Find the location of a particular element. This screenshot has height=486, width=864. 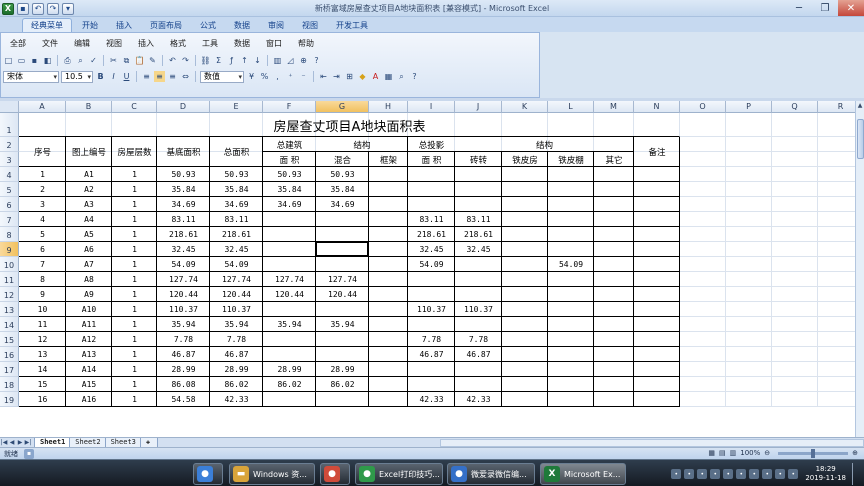

cell-seq: 7 is located at coordinates (42, 264).